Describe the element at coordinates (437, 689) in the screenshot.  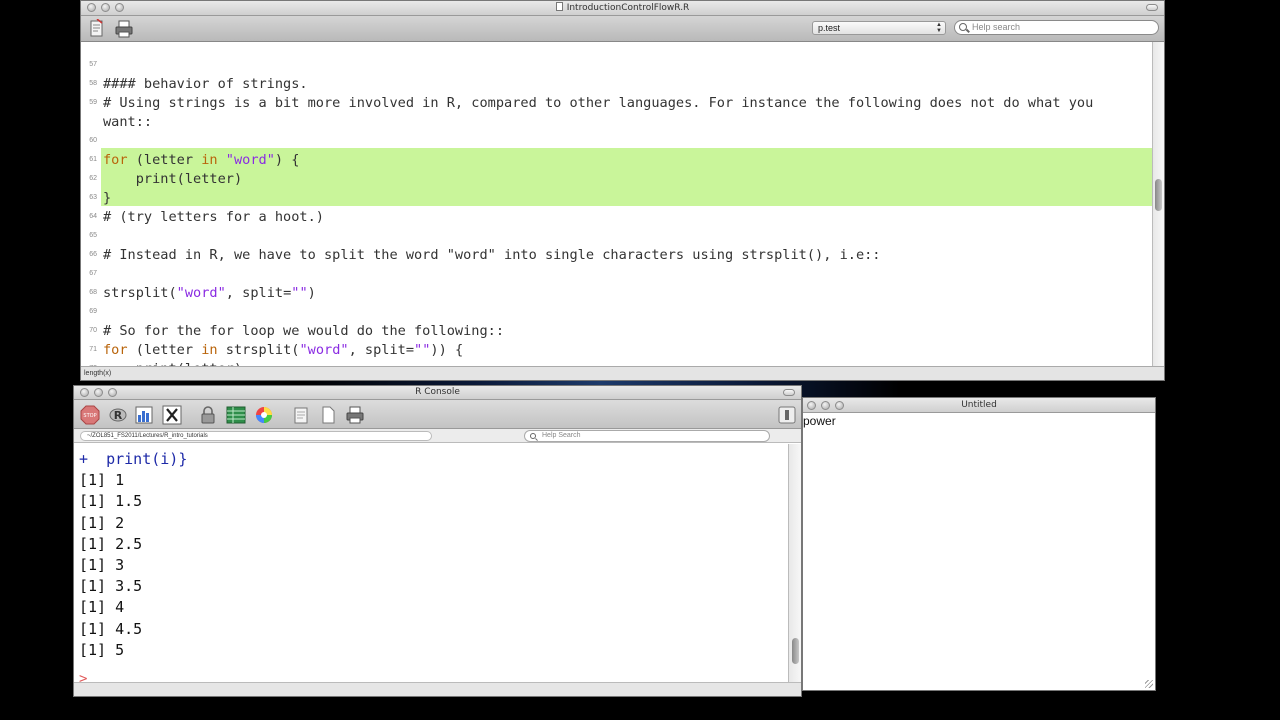
I see `console-bottom-bar` at that location.